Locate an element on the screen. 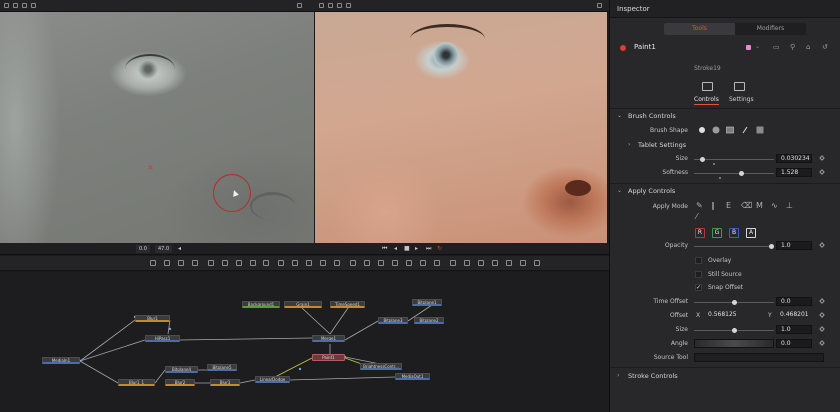 The width and height of the screenshot is (840, 412). reset-icon: ↺ is located at coordinates (825, 47).